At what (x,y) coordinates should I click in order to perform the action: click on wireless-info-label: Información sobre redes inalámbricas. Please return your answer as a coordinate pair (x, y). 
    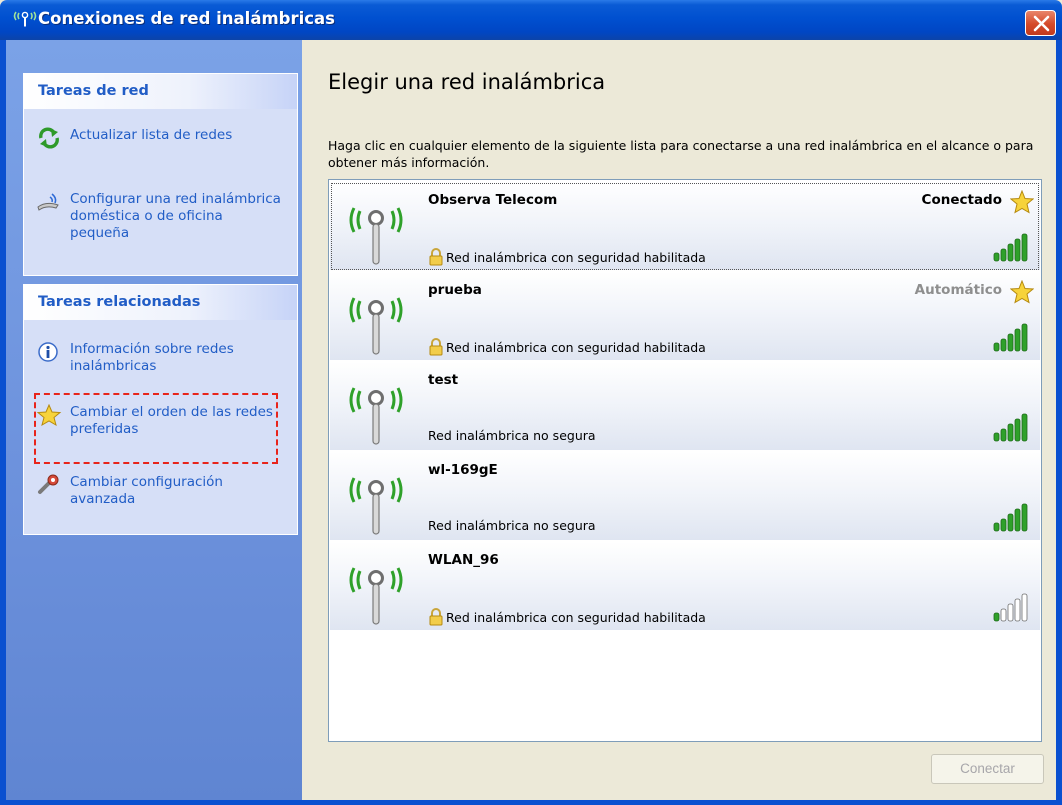
    Looking at the image, I should click on (152, 357).